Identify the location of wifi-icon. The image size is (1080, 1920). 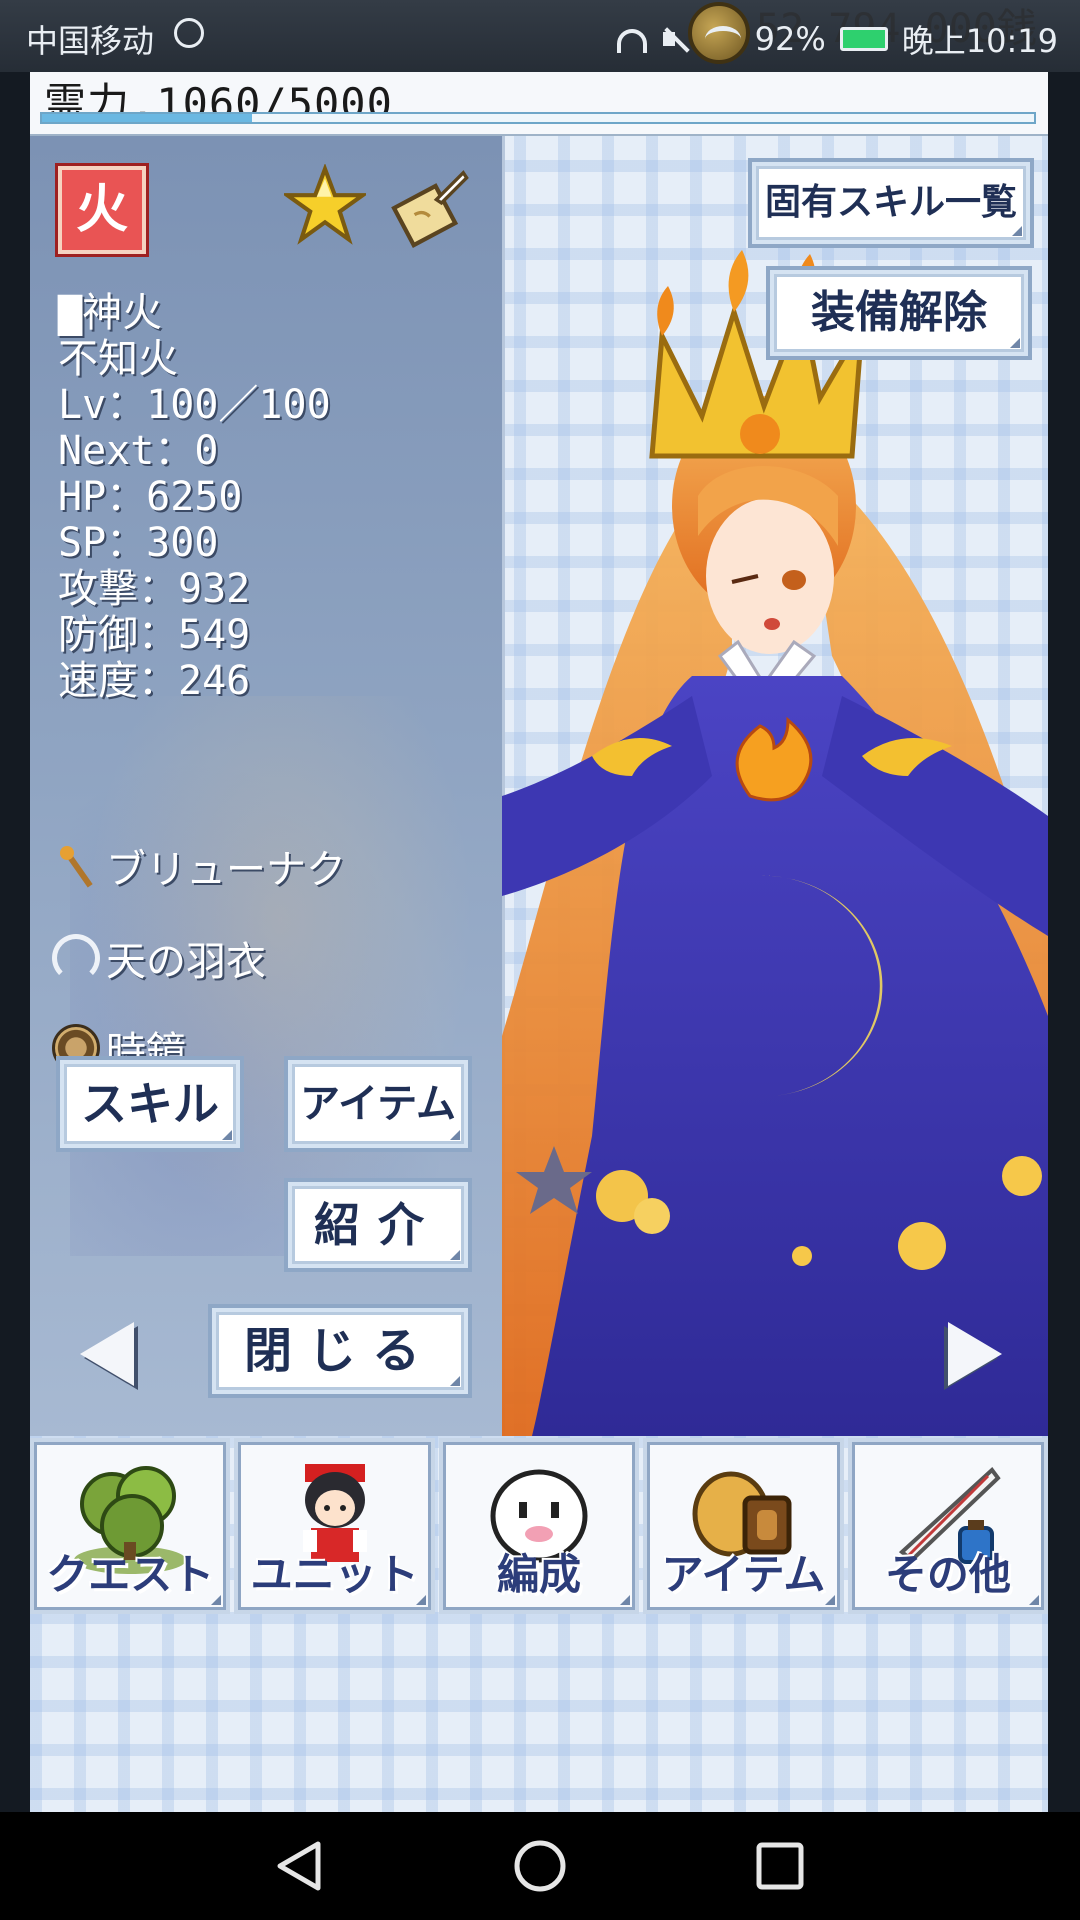
(722, 39).